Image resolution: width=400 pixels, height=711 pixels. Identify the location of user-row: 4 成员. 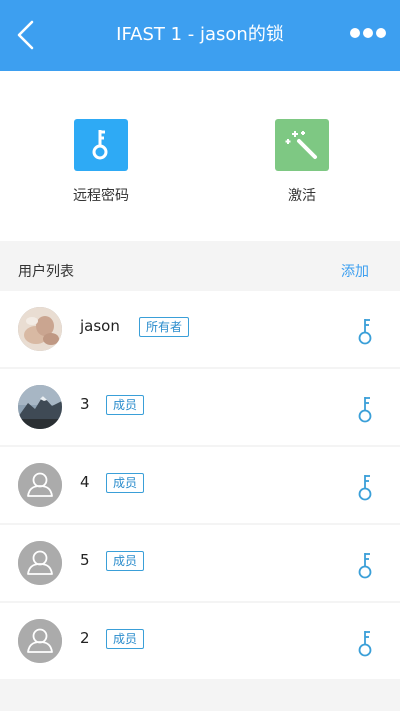
(200, 485).